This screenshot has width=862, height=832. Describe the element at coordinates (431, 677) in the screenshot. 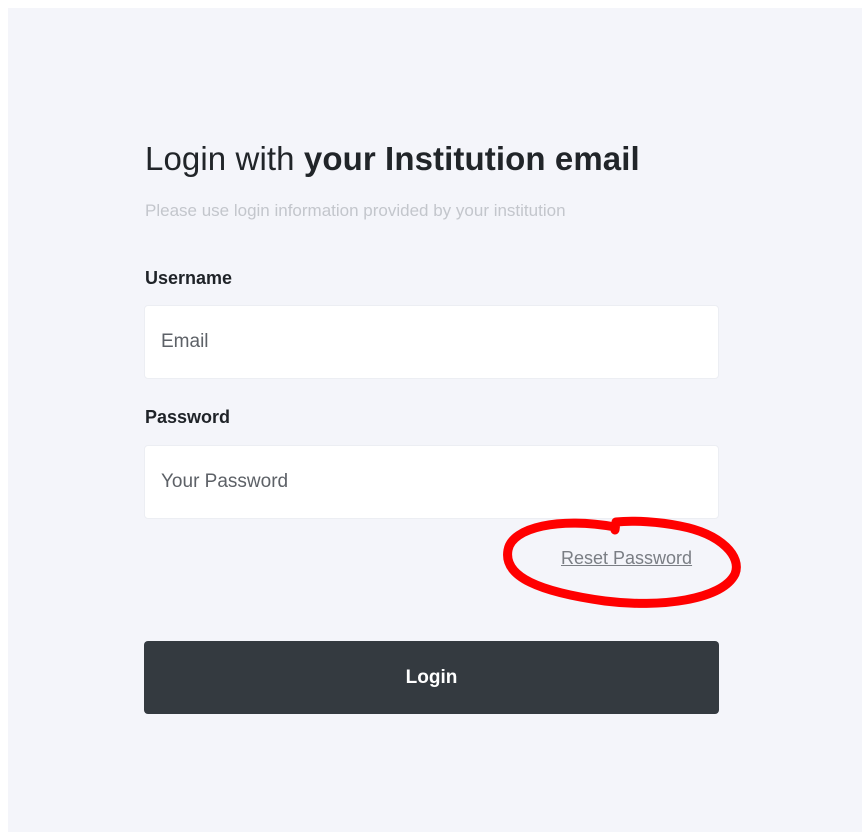

I see `login-button: Login` at that location.